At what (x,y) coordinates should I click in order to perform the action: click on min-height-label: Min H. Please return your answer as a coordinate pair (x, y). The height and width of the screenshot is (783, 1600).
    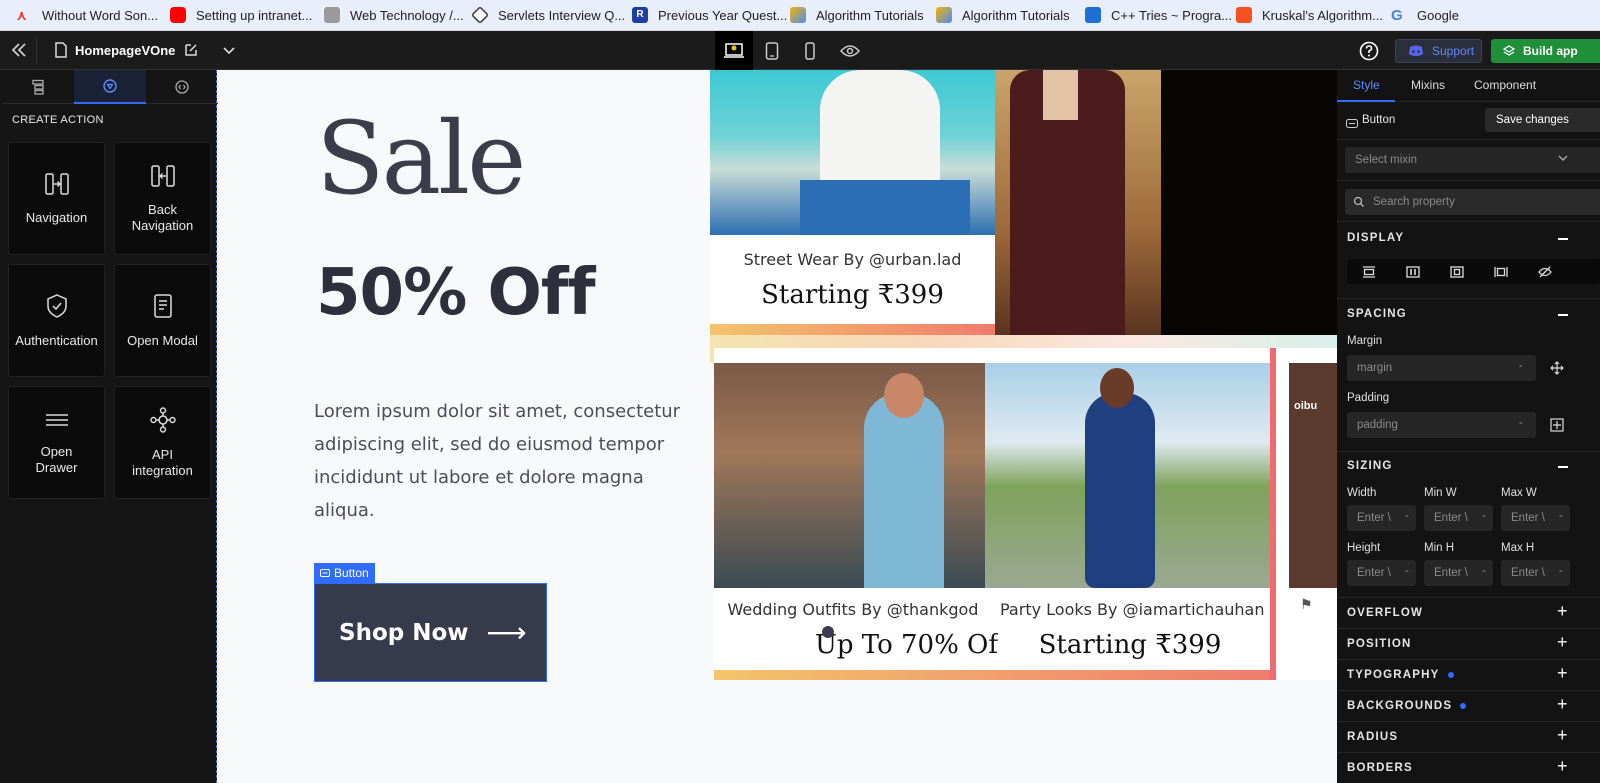
    Looking at the image, I should click on (1439, 548).